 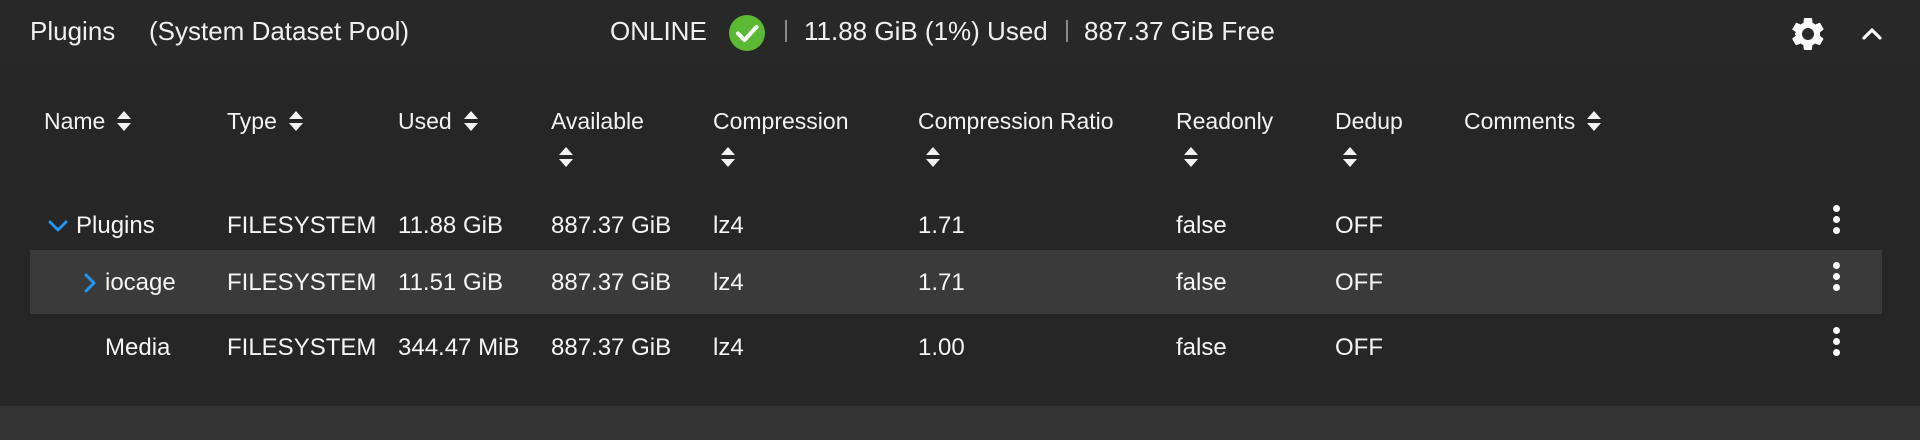 I want to click on column-label: Readonly, so click(x=1225, y=121).